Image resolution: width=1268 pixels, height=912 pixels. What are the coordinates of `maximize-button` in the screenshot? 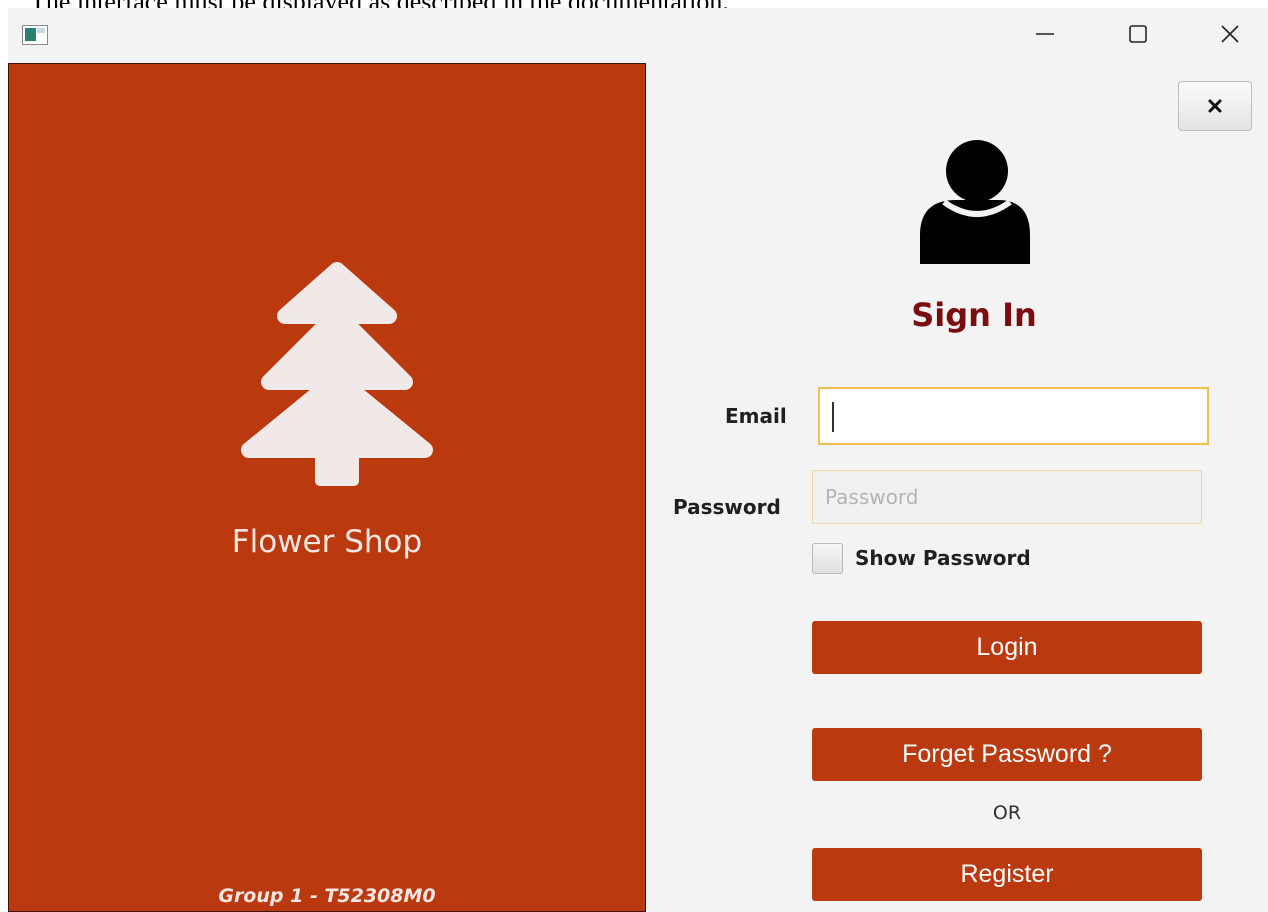 It's located at (1138, 34).